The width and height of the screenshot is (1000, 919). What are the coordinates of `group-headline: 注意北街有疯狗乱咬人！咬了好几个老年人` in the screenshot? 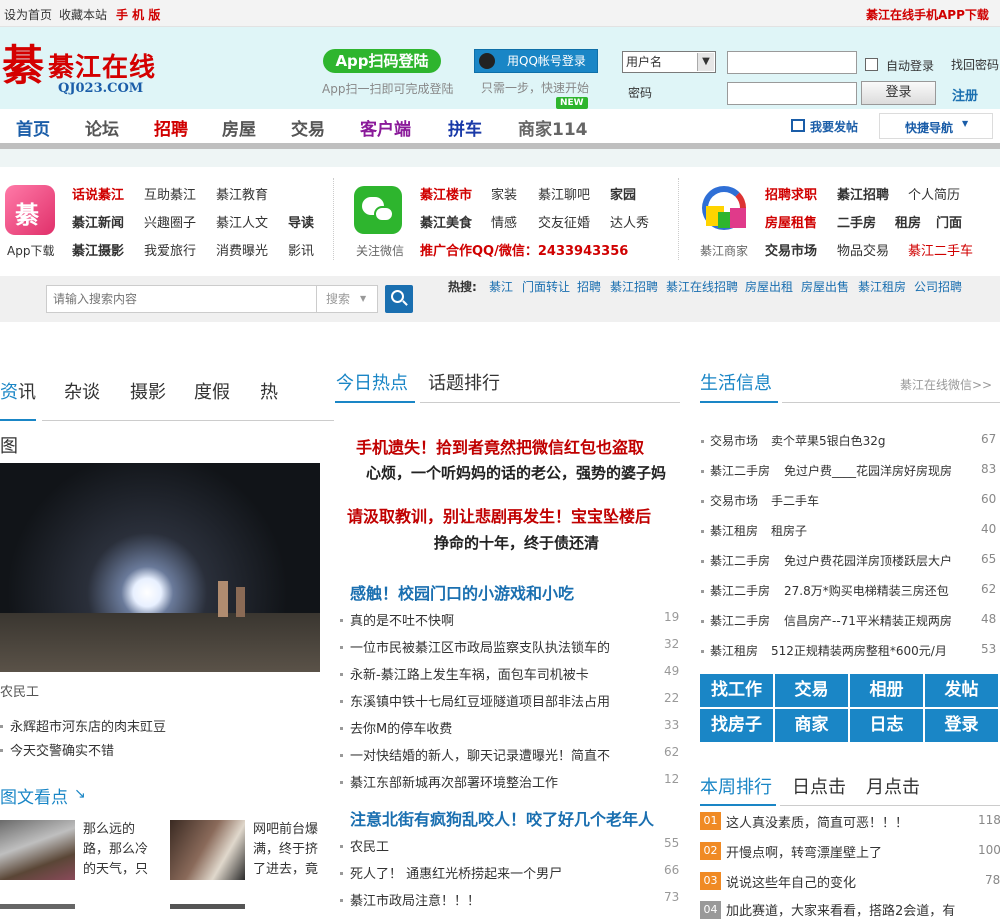 It's located at (502, 818).